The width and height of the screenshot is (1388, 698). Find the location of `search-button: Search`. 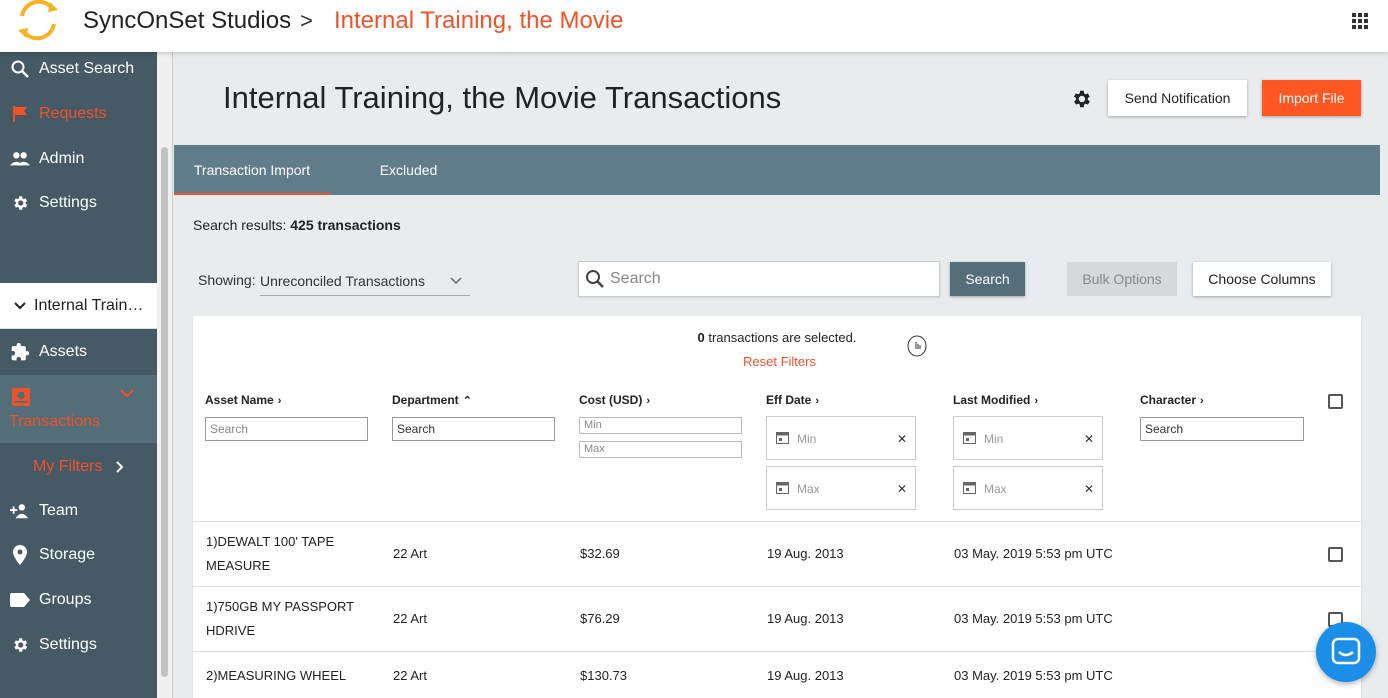

search-button: Search is located at coordinates (987, 279).